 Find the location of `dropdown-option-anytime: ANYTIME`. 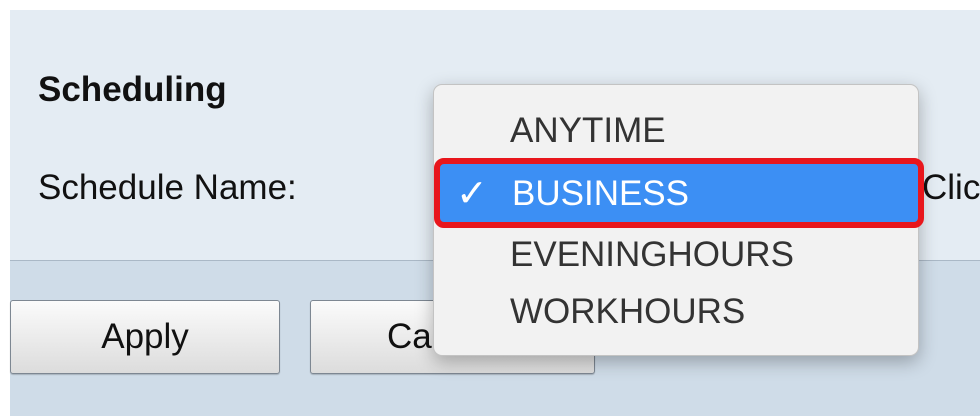

dropdown-option-anytime: ANYTIME is located at coordinates (588, 131).